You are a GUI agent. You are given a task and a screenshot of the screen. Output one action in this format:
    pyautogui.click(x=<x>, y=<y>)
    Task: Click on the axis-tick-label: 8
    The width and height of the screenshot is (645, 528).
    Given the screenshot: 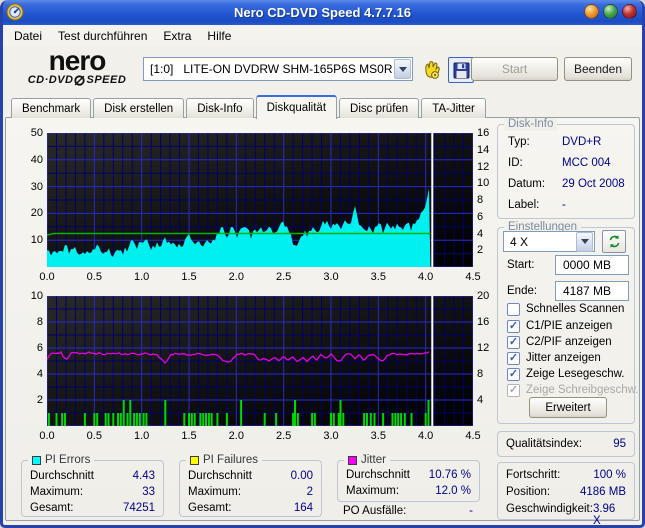 What is the action you would take?
    pyautogui.click(x=480, y=374)
    